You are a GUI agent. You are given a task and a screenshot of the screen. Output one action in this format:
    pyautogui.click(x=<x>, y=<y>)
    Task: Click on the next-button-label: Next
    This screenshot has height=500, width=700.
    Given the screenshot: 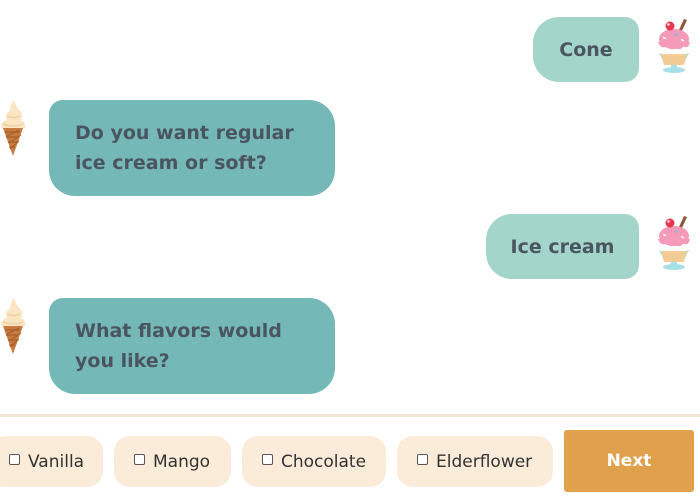 What is the action you would take?
    pyautogui.click(x=629, y=461)
    